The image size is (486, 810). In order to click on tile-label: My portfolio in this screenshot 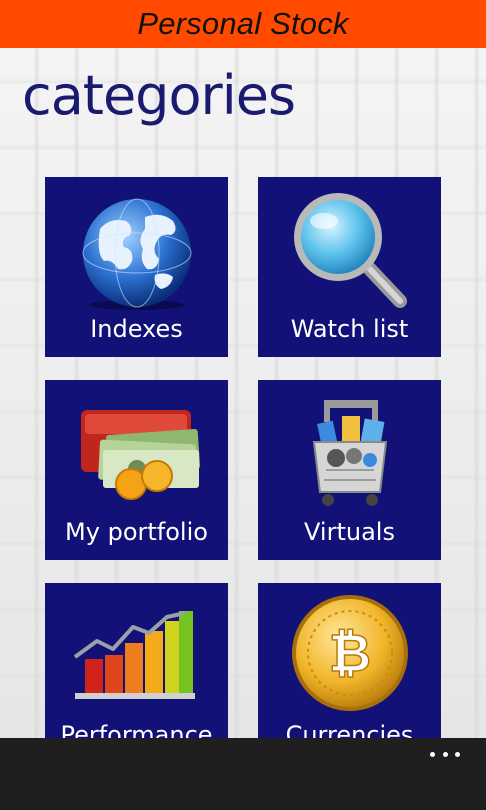, I will do `click(136, 532)`.